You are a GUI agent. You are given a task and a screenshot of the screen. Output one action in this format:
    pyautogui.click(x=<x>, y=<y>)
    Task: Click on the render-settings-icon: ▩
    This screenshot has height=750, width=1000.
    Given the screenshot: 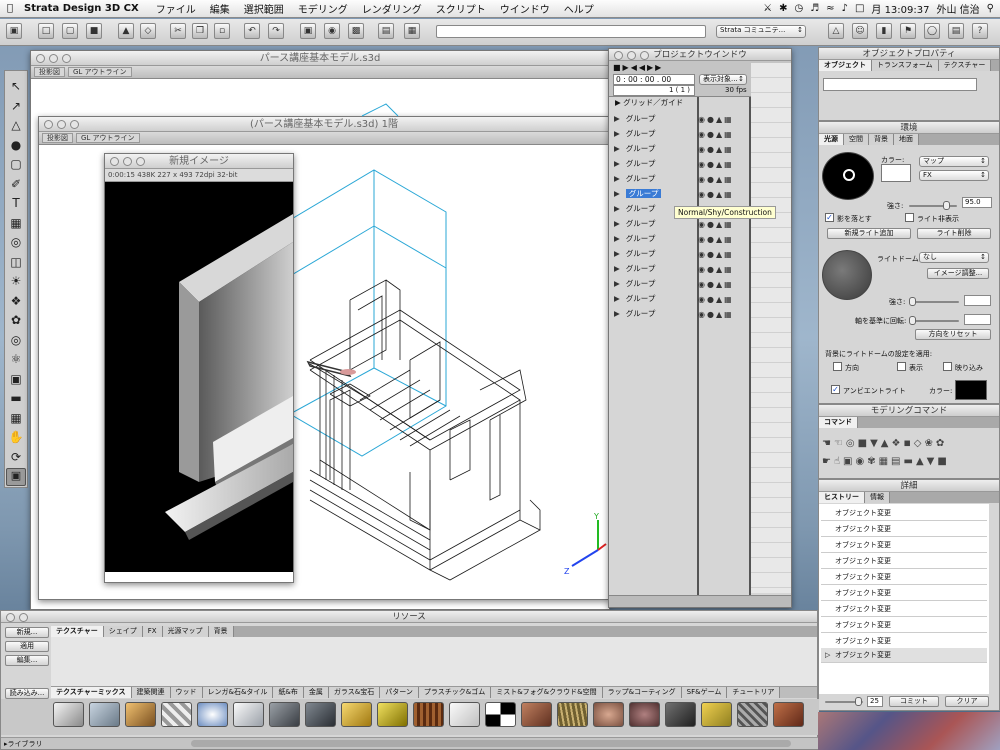 What is the action you would take?
    pyautogui.click(x=356, y=31)
    